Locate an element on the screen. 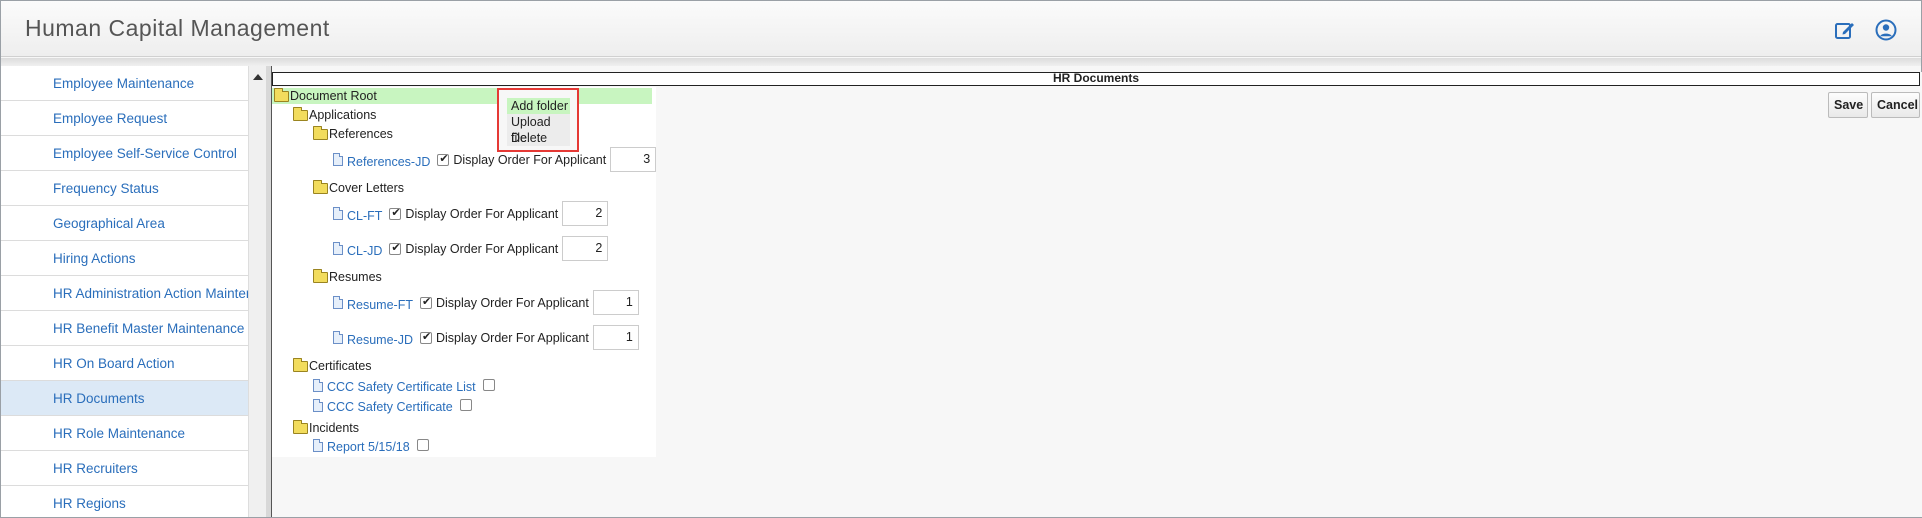  tree-doc-cl-jd: CL-JD Display Order For Applicant 2 is located at coordinates (471, 248).